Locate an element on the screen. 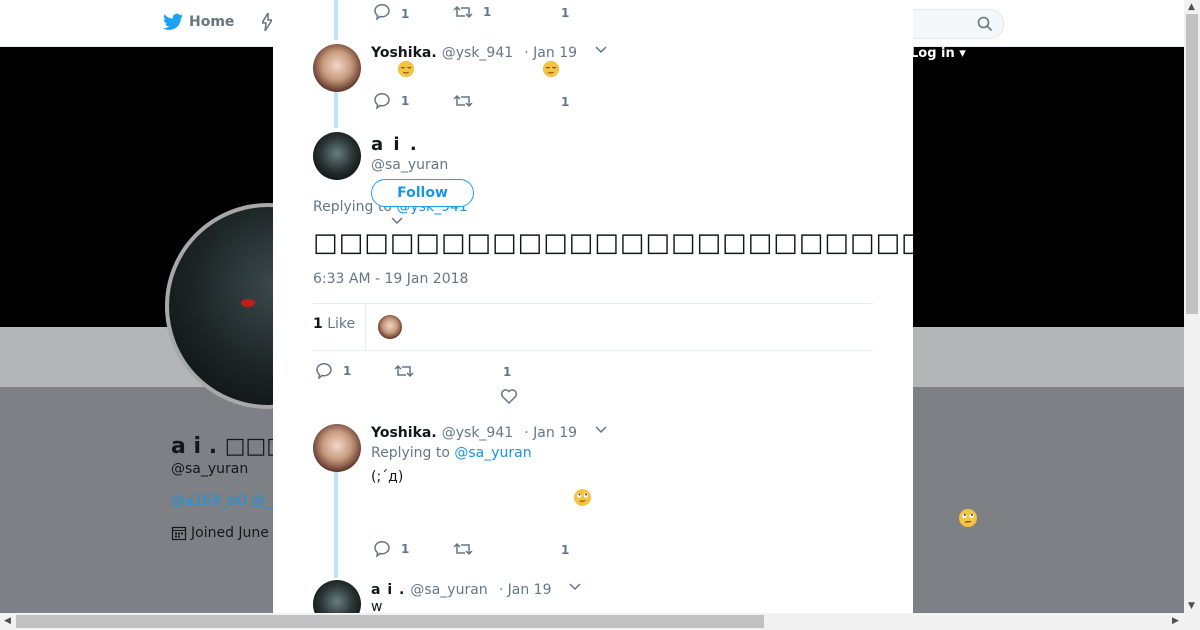 The height and width of the screenshot is (630, 1200). retweet-action: 1 is located at coordinates (472, 12).